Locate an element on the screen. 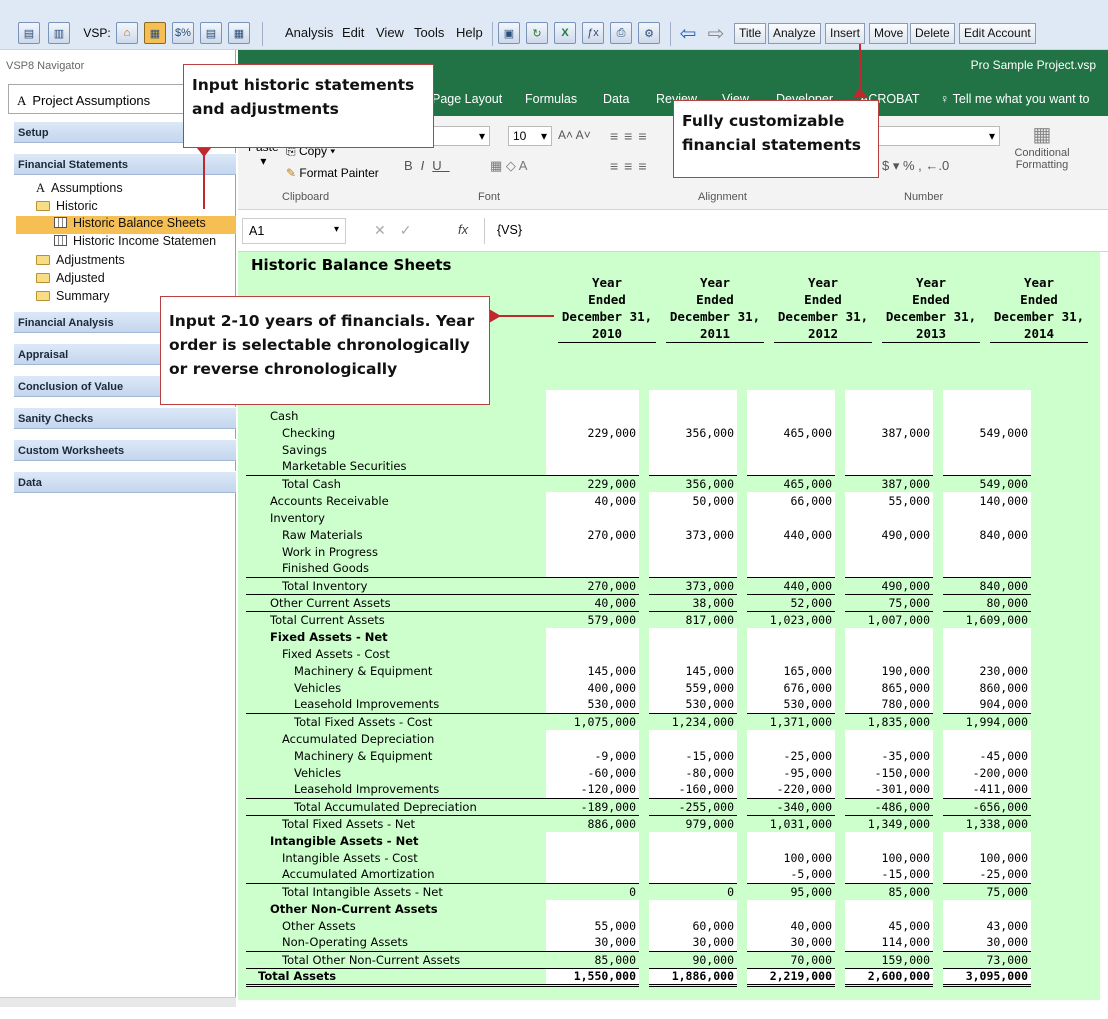 Image resolution: width=1108 pixels, height=1019 pixels. cell-value: -45,000 is located at coordinates (989, 755).